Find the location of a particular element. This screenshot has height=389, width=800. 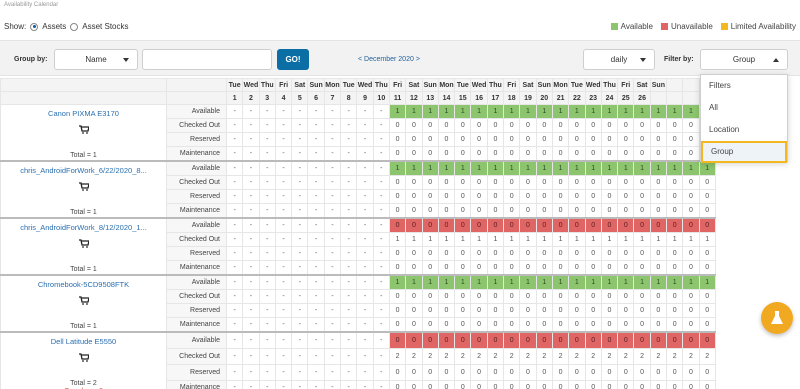

filter-option-group: Group is located at coordinates (744, 152).